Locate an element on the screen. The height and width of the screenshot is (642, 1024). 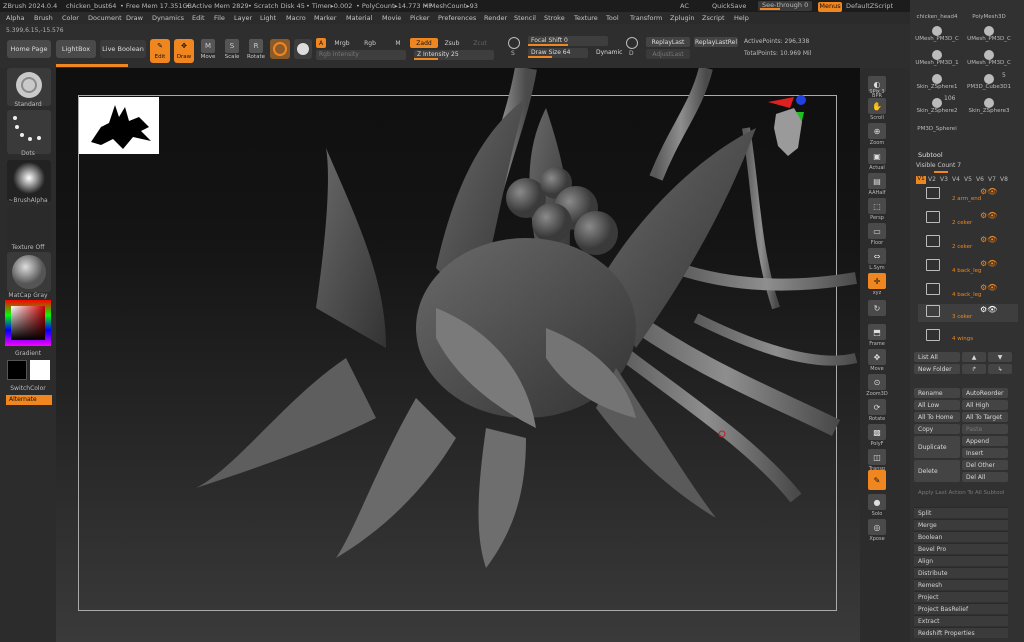
extract-section: Extract is located at coordinates (961, 620).